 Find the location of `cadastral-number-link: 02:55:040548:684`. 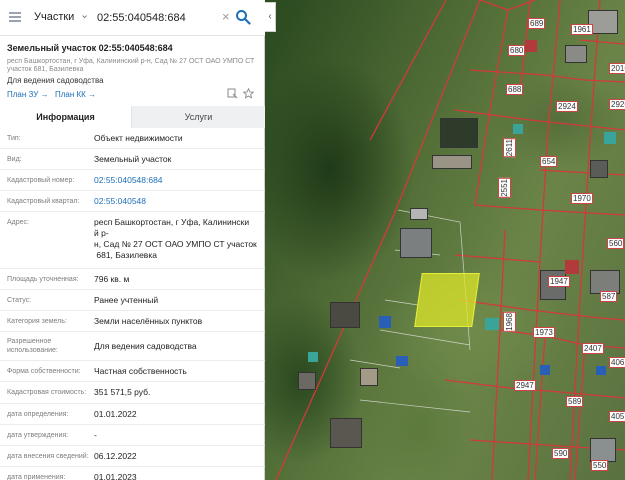

cadastral-number-link: 02:55:040548:684 is located at coordinates (177, 180).